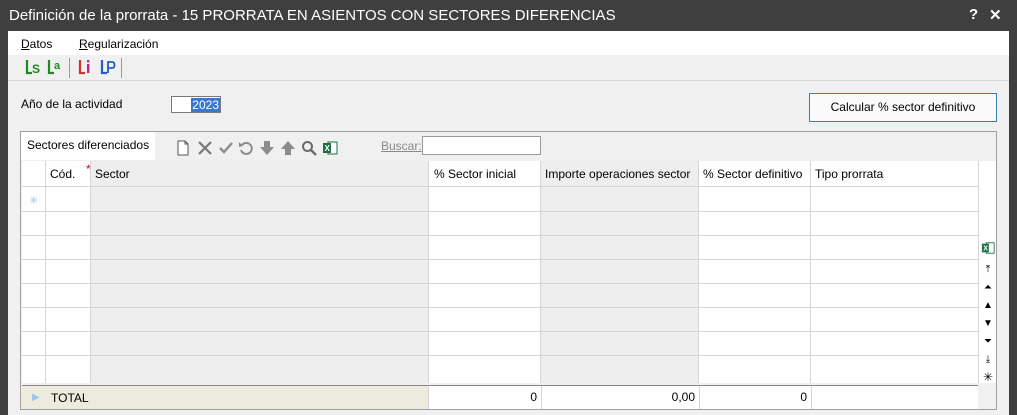 Image resolution: width=1017 pixels, height=415 pixels. I want to click on header-cod: Cód., so click(62, 174).